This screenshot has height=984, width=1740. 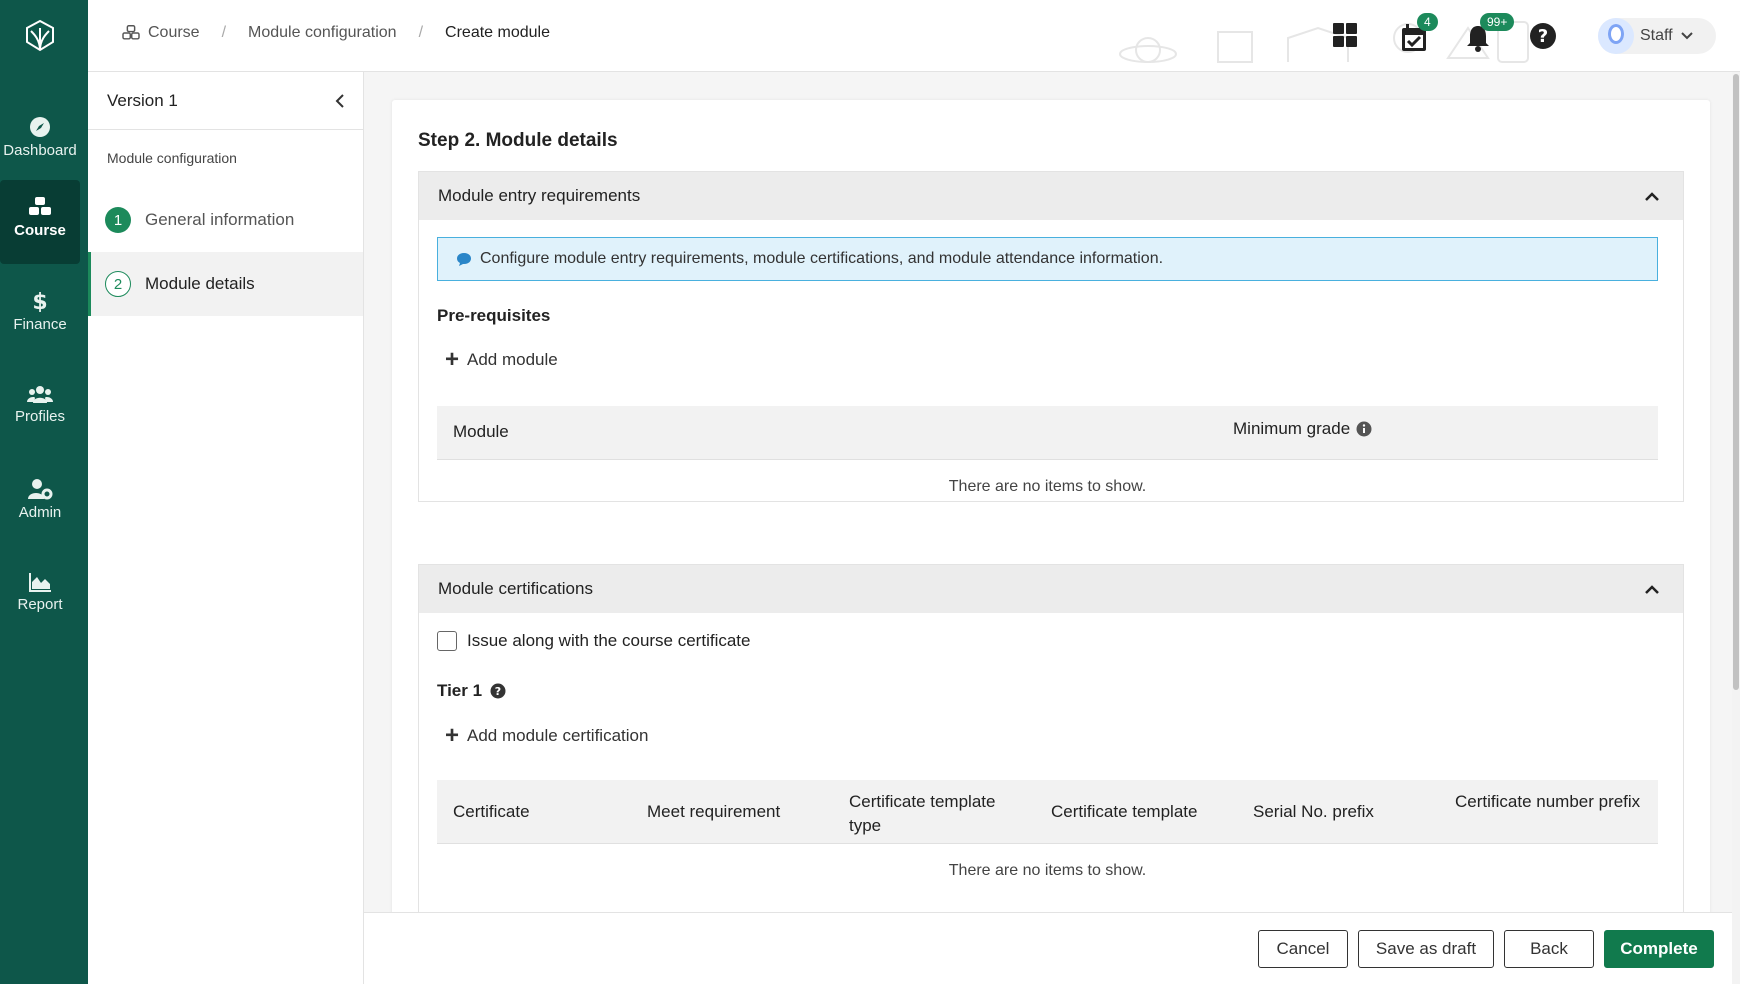 What do you see at coordinates (40, 489) in the screenshot?
I see `user-gear-icon` at bounding box center [40, 489].